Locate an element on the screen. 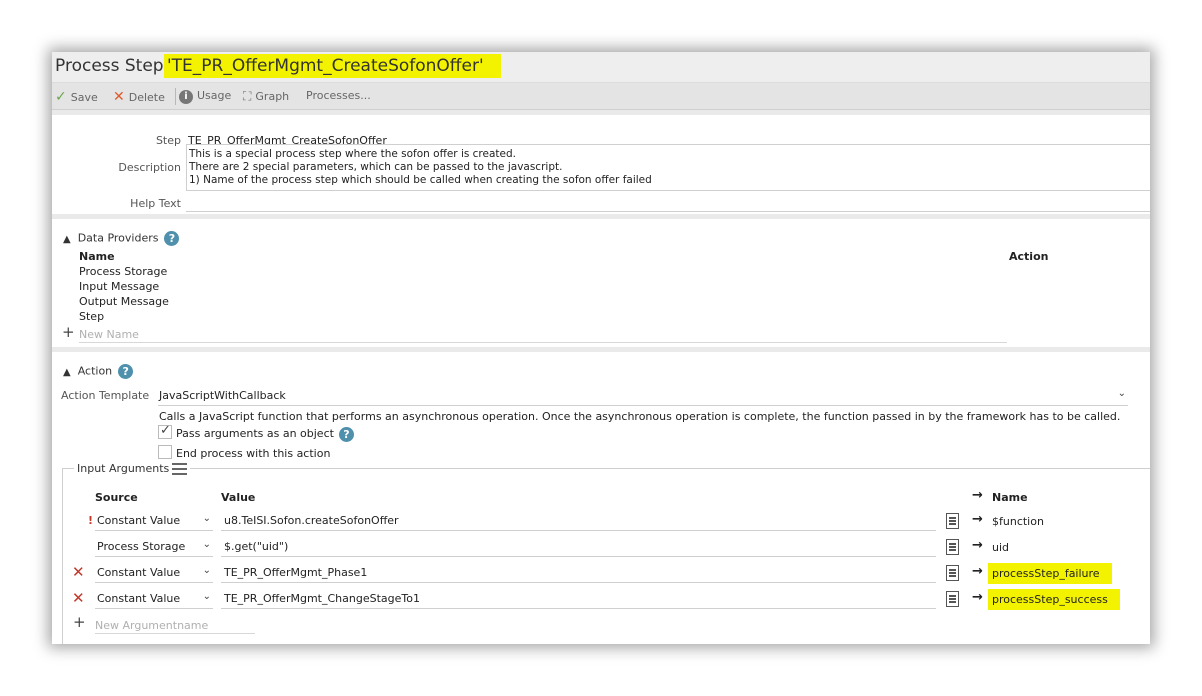 The image size is (1202, 696). pass-arguments-checkbox: ✓ is located at coordinates (165, 431).